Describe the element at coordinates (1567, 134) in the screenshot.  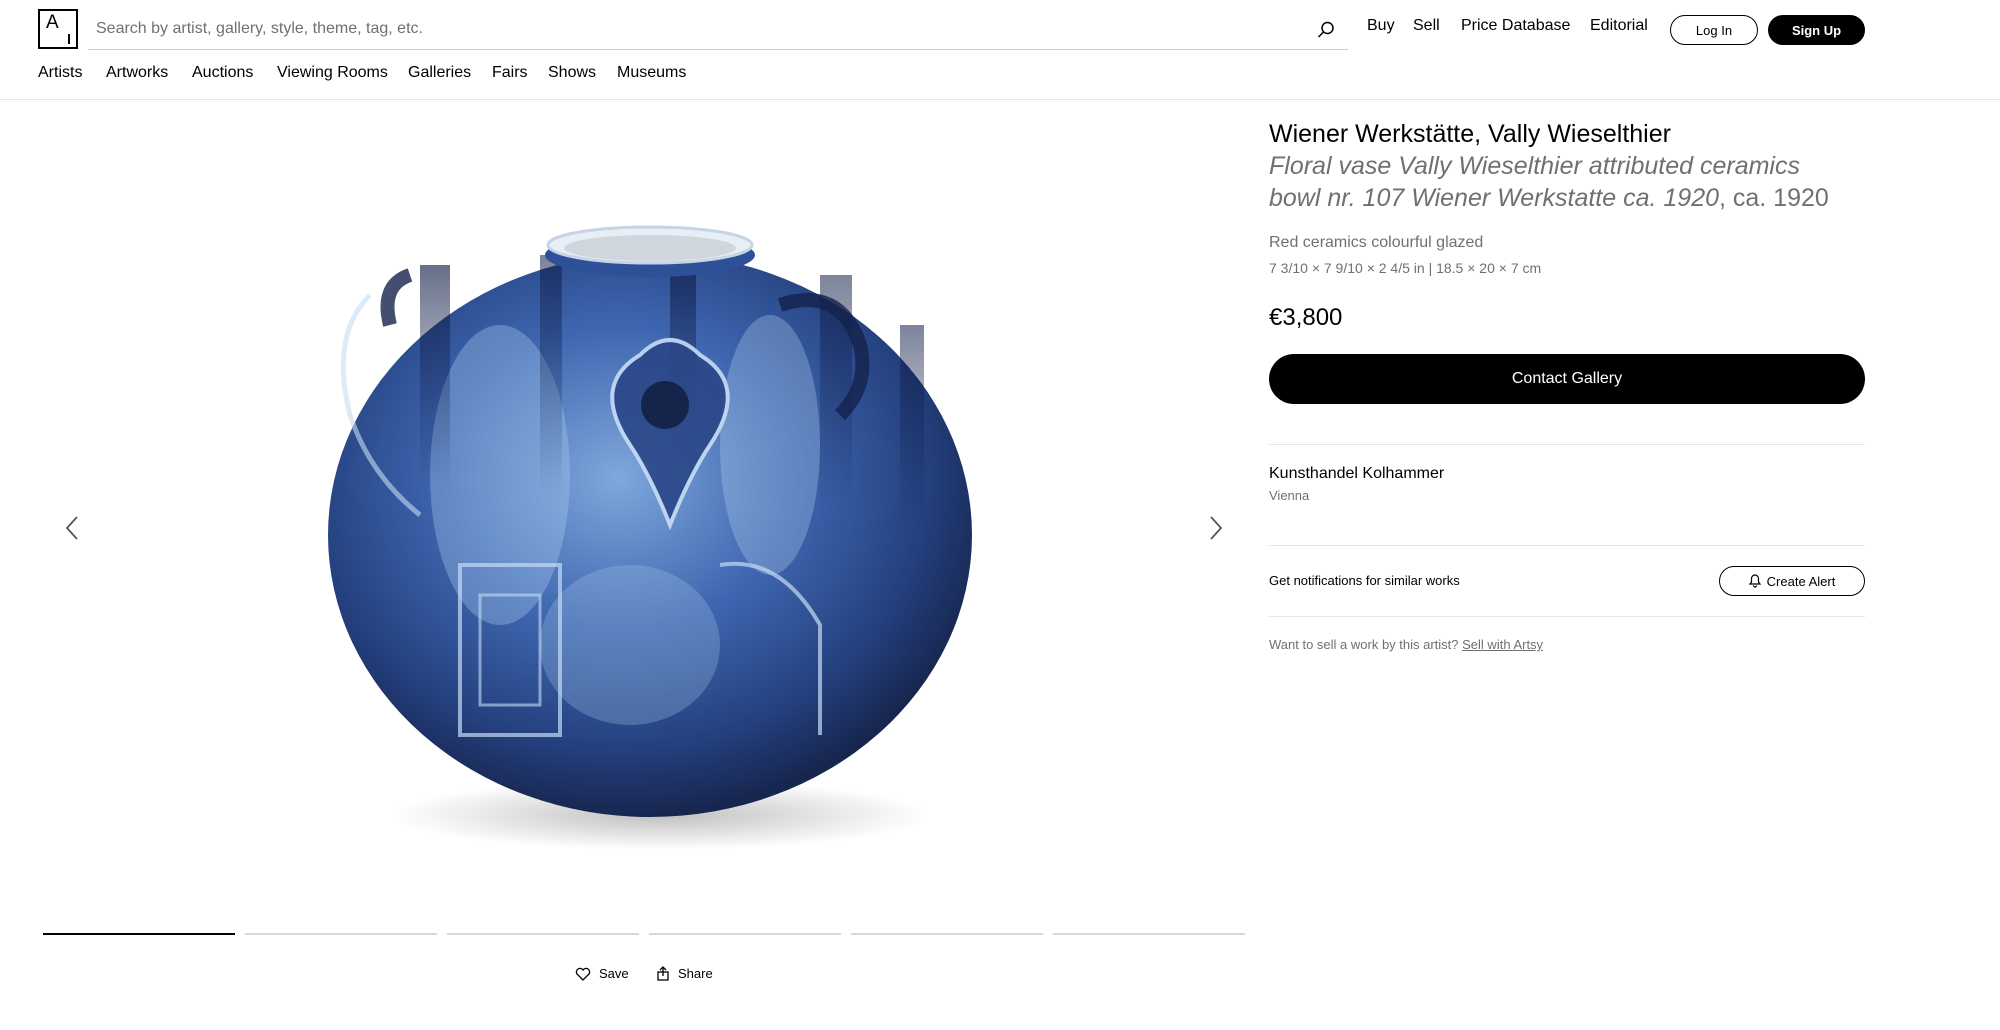
I see `artist-name: Wiener Werkstätte, Vally Wieselthier` at that location.